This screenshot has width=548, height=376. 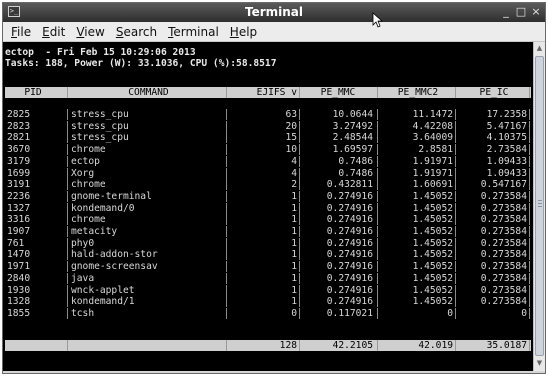 What do you see at coordinates (268, 114) in the screenshot?
I see `table-row: 2825 stress_cpu 63 10.0644 11.1472 17.2358` at bounding box center [268, 114].